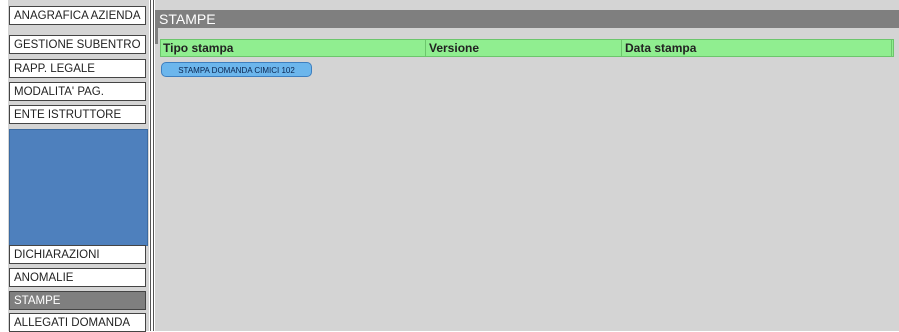 The image size is (899, 332). What do you see at coordinates (77, 44) in the screenshot?
I see `sidebar-item-gestione-subentro: GESTIONE SUBENTRO` at bounding box center [77, 44].